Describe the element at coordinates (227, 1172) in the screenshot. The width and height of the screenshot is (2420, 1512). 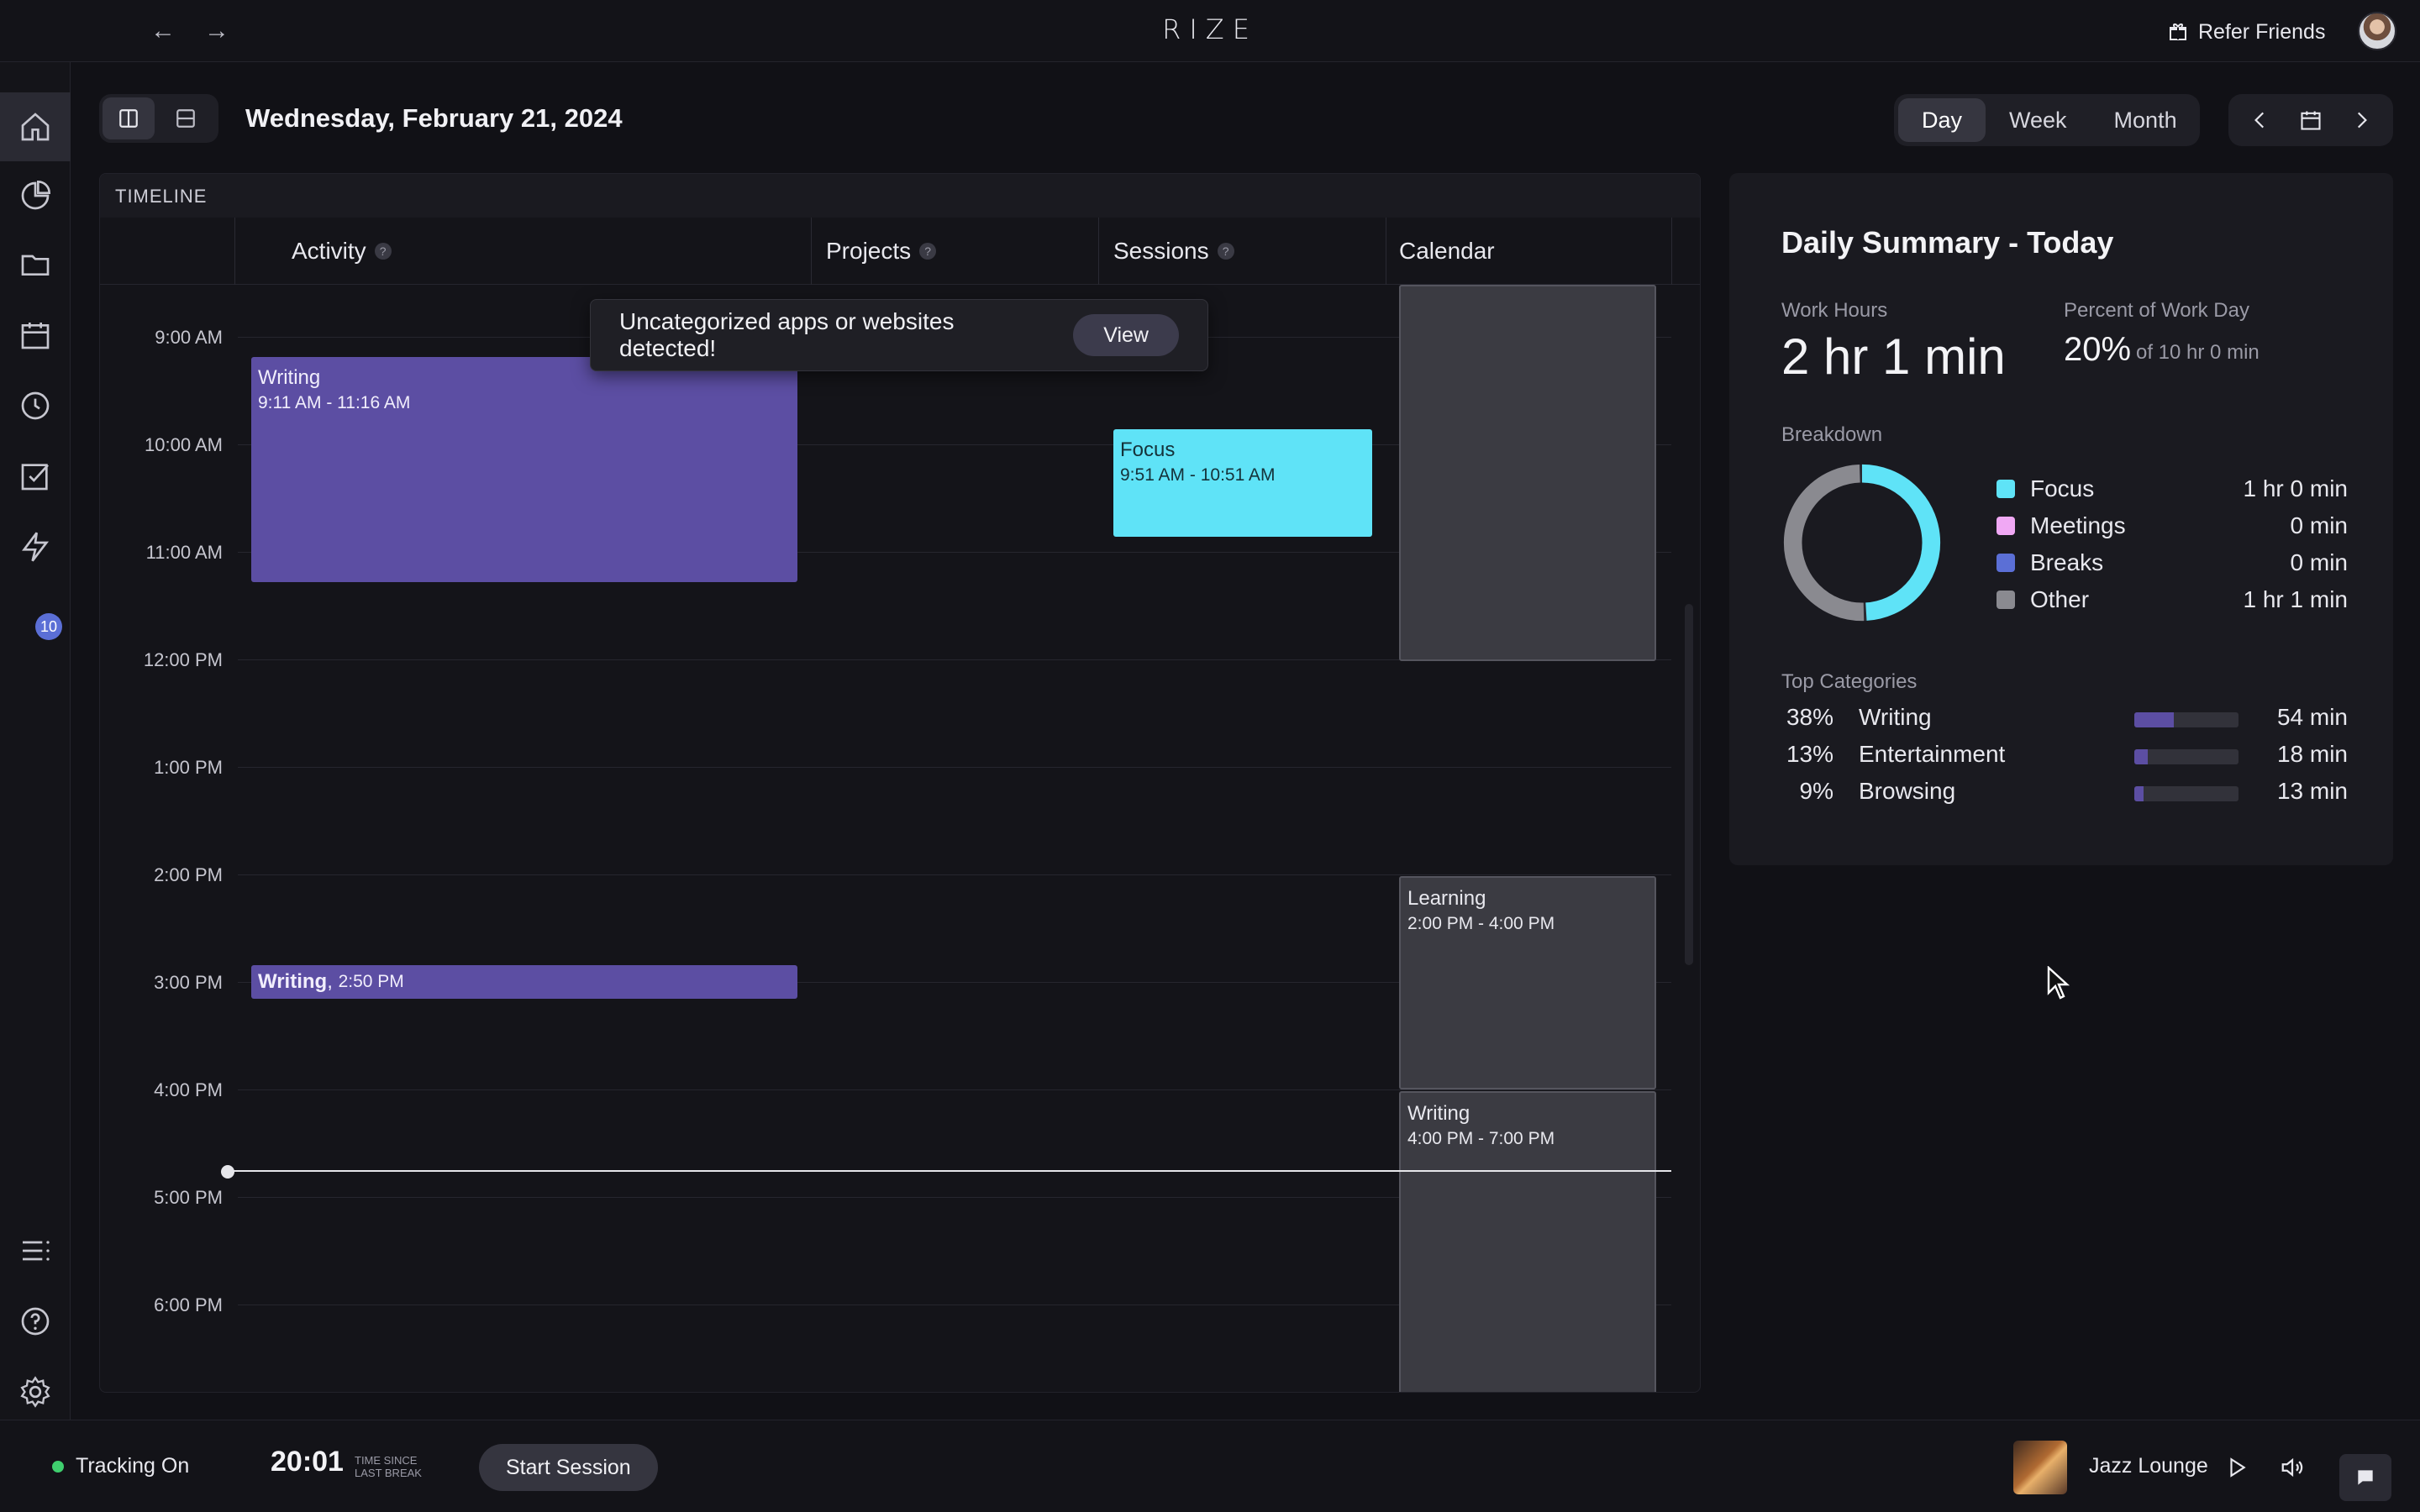
I see `current-time-marker` at that location.